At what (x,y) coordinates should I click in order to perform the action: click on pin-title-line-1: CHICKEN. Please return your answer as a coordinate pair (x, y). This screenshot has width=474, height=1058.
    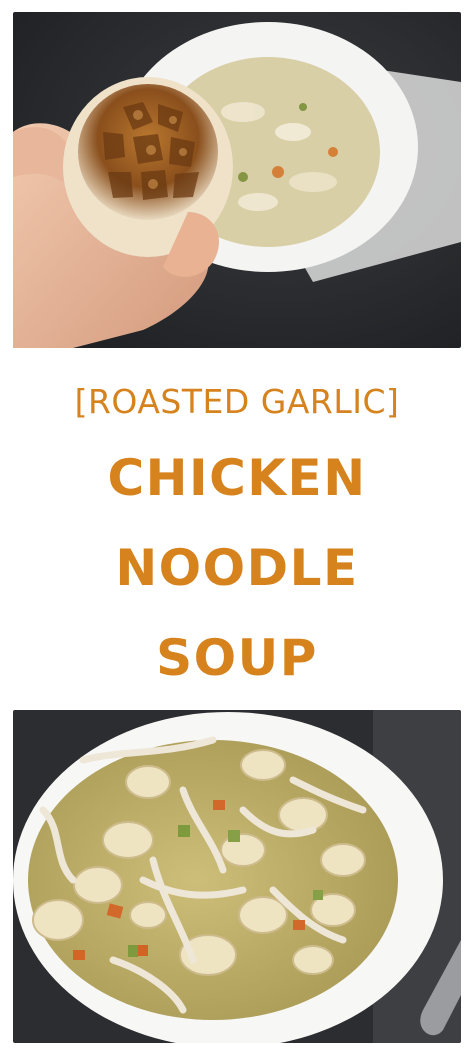
    Looking at the image, I should click on (237, 478).